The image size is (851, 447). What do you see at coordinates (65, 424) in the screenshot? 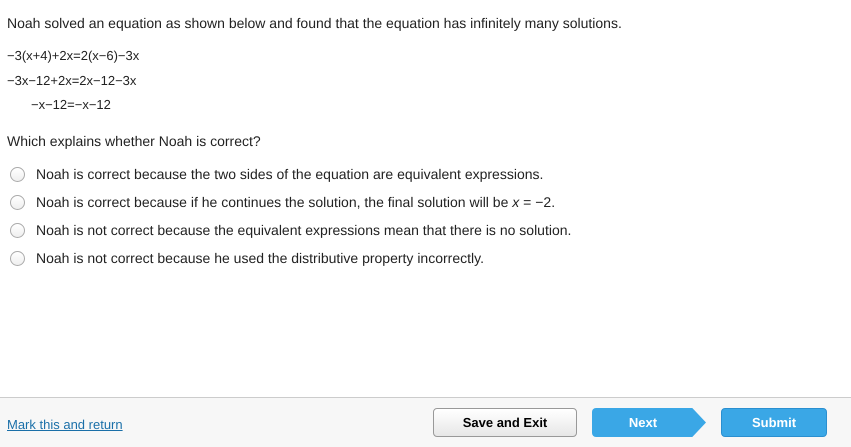
I see `mark-and-return-link: Mark this and return` at bounding box center [65, 424].